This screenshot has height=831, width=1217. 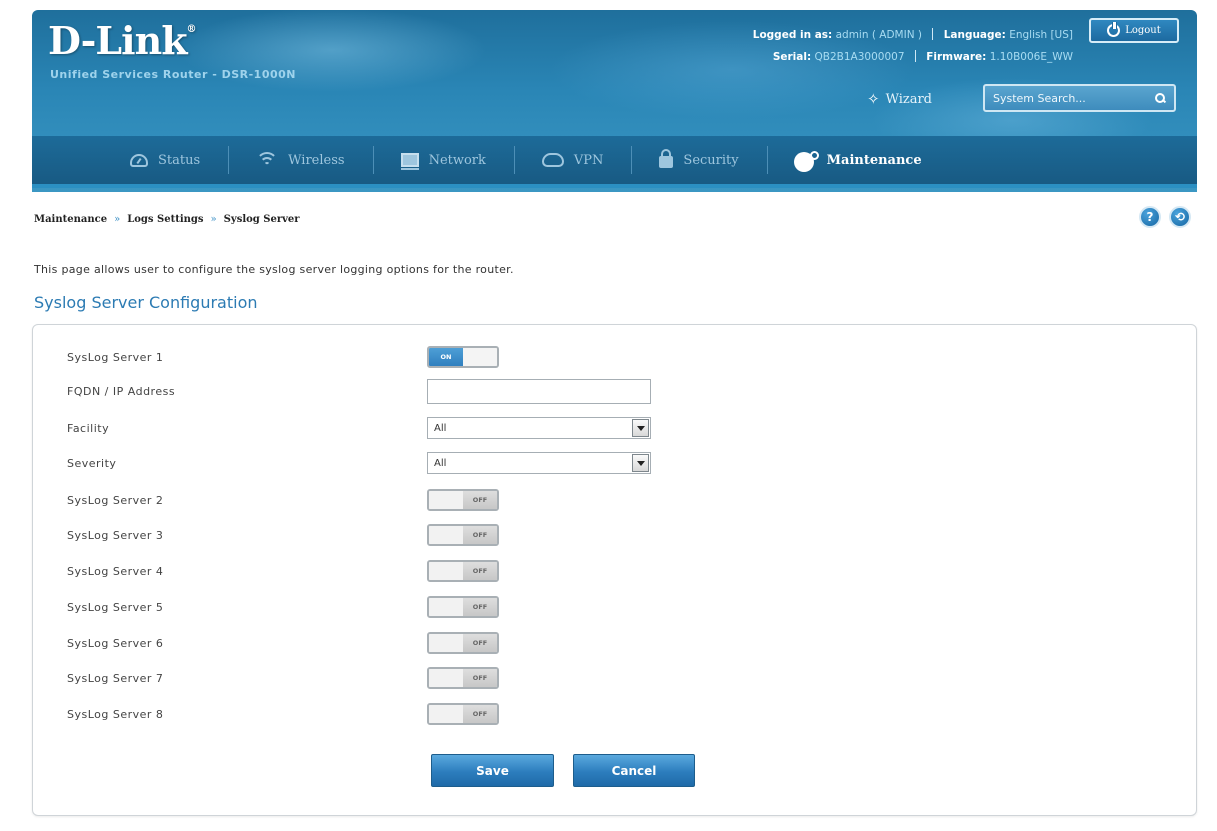 I want to click on server6-toggle: OFF, so click(x=463, y=643).